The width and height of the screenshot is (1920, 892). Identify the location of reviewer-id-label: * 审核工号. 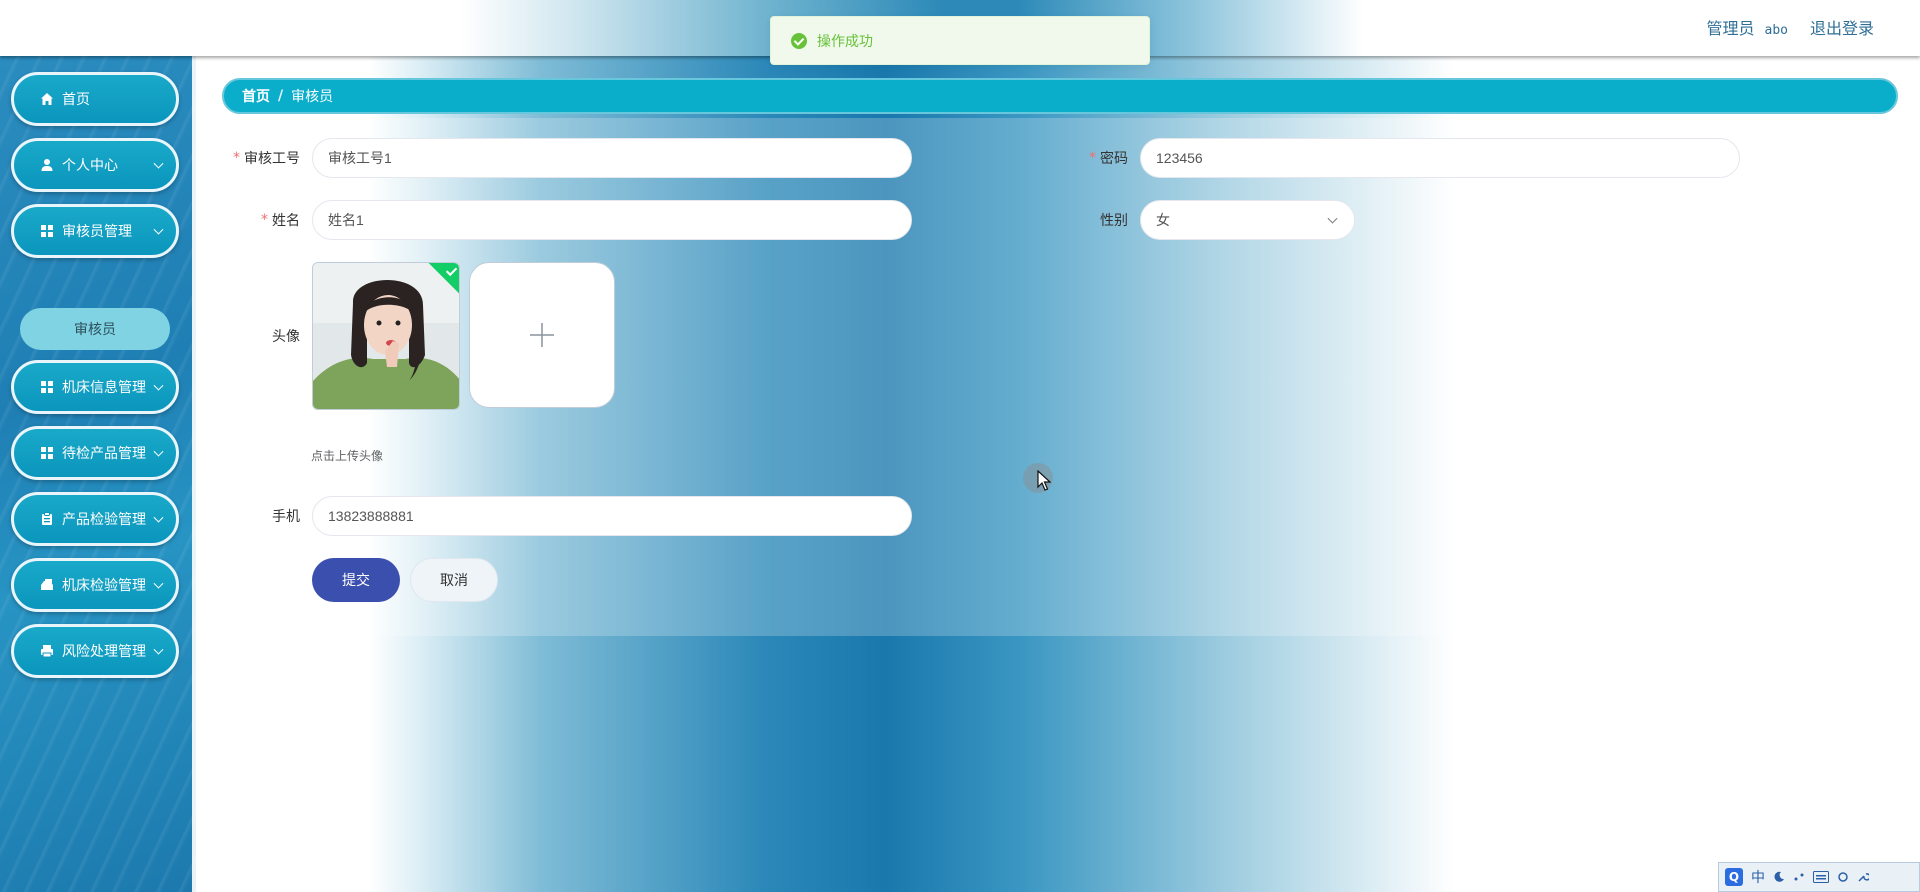
(261, 158).